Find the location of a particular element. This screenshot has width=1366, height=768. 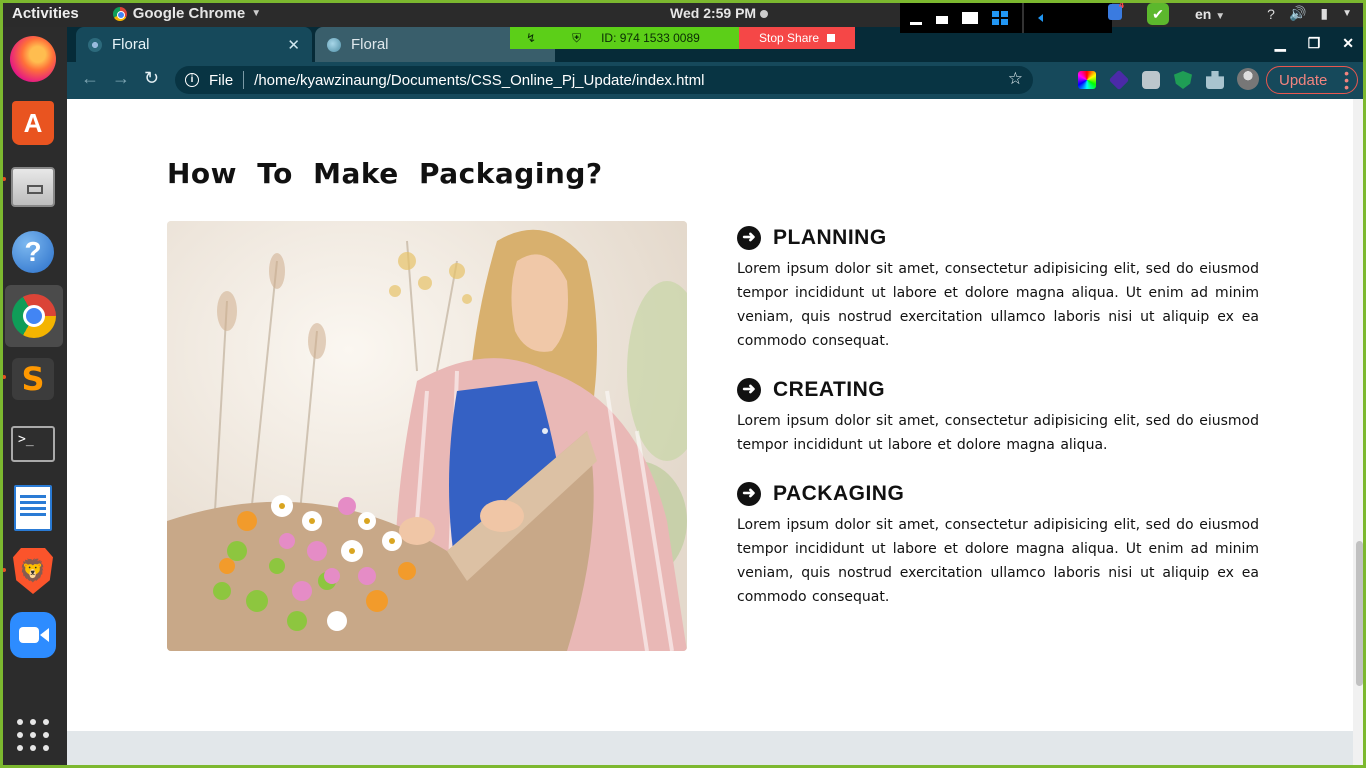

dock-firefox is located at coordinates (33, 59).